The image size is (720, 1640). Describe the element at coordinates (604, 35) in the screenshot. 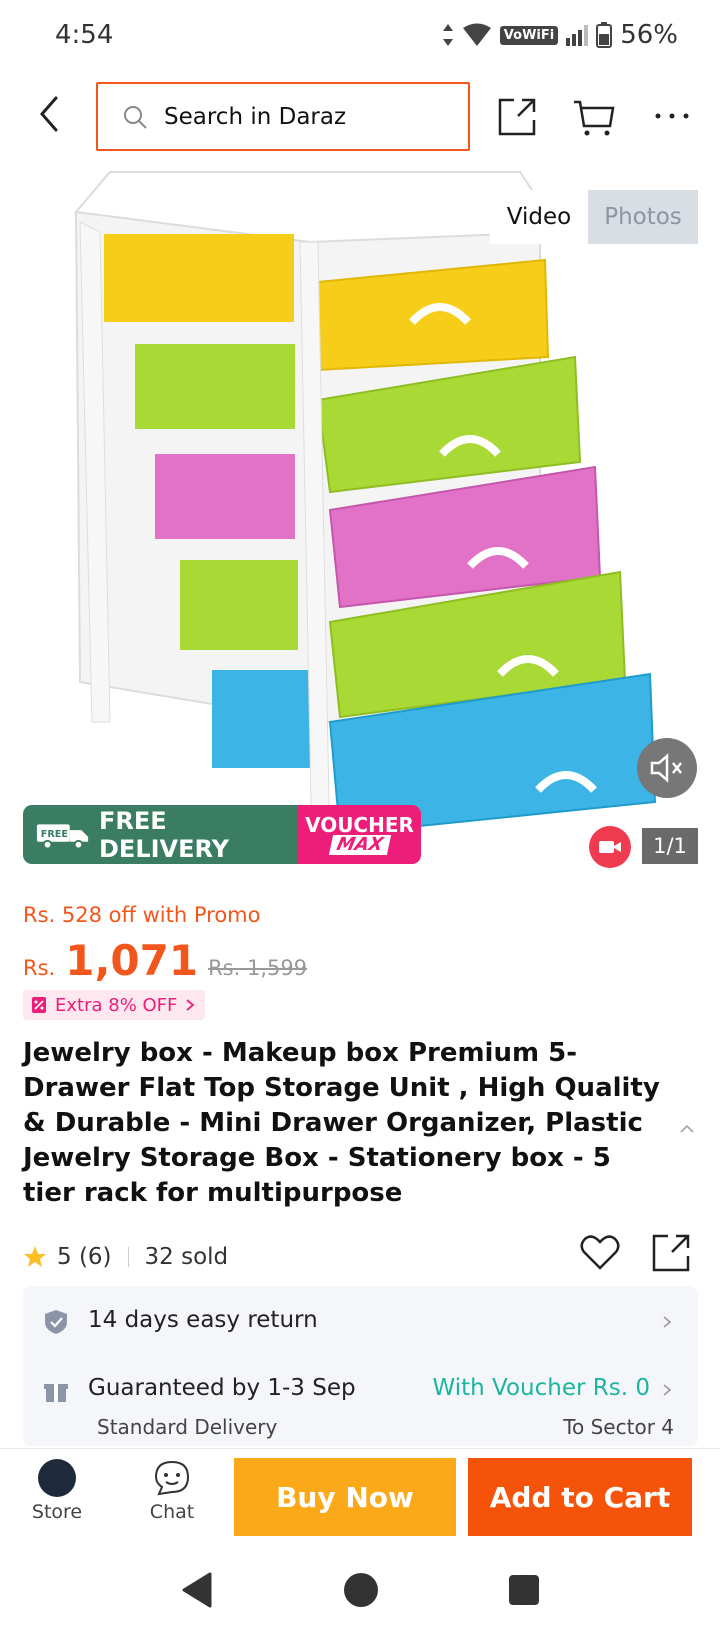

I see `battery-icon` at that location.